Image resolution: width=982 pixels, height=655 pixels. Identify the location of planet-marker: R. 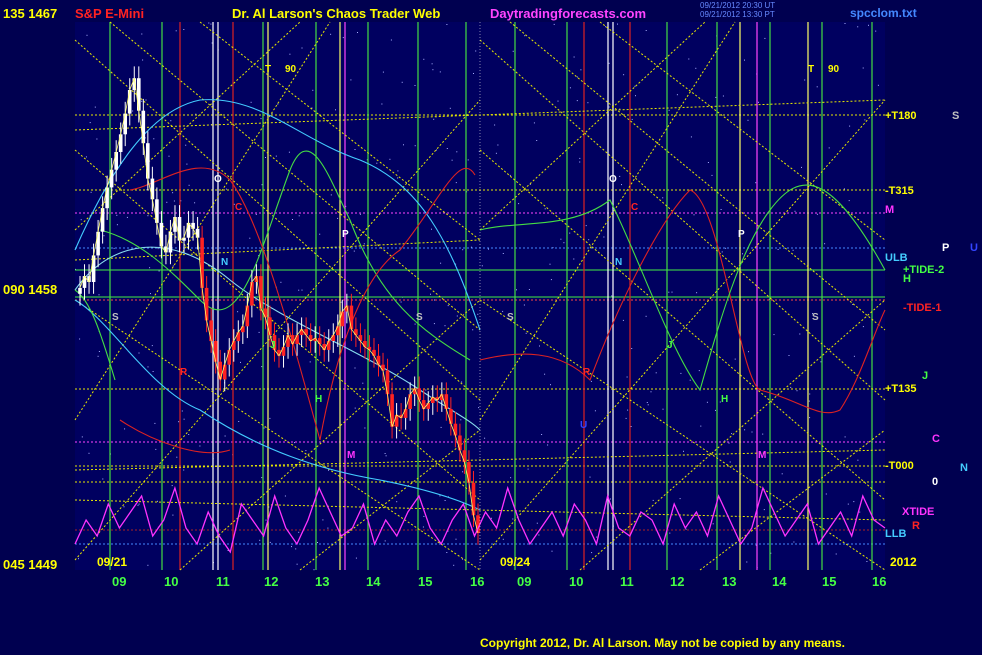
(184, 372).